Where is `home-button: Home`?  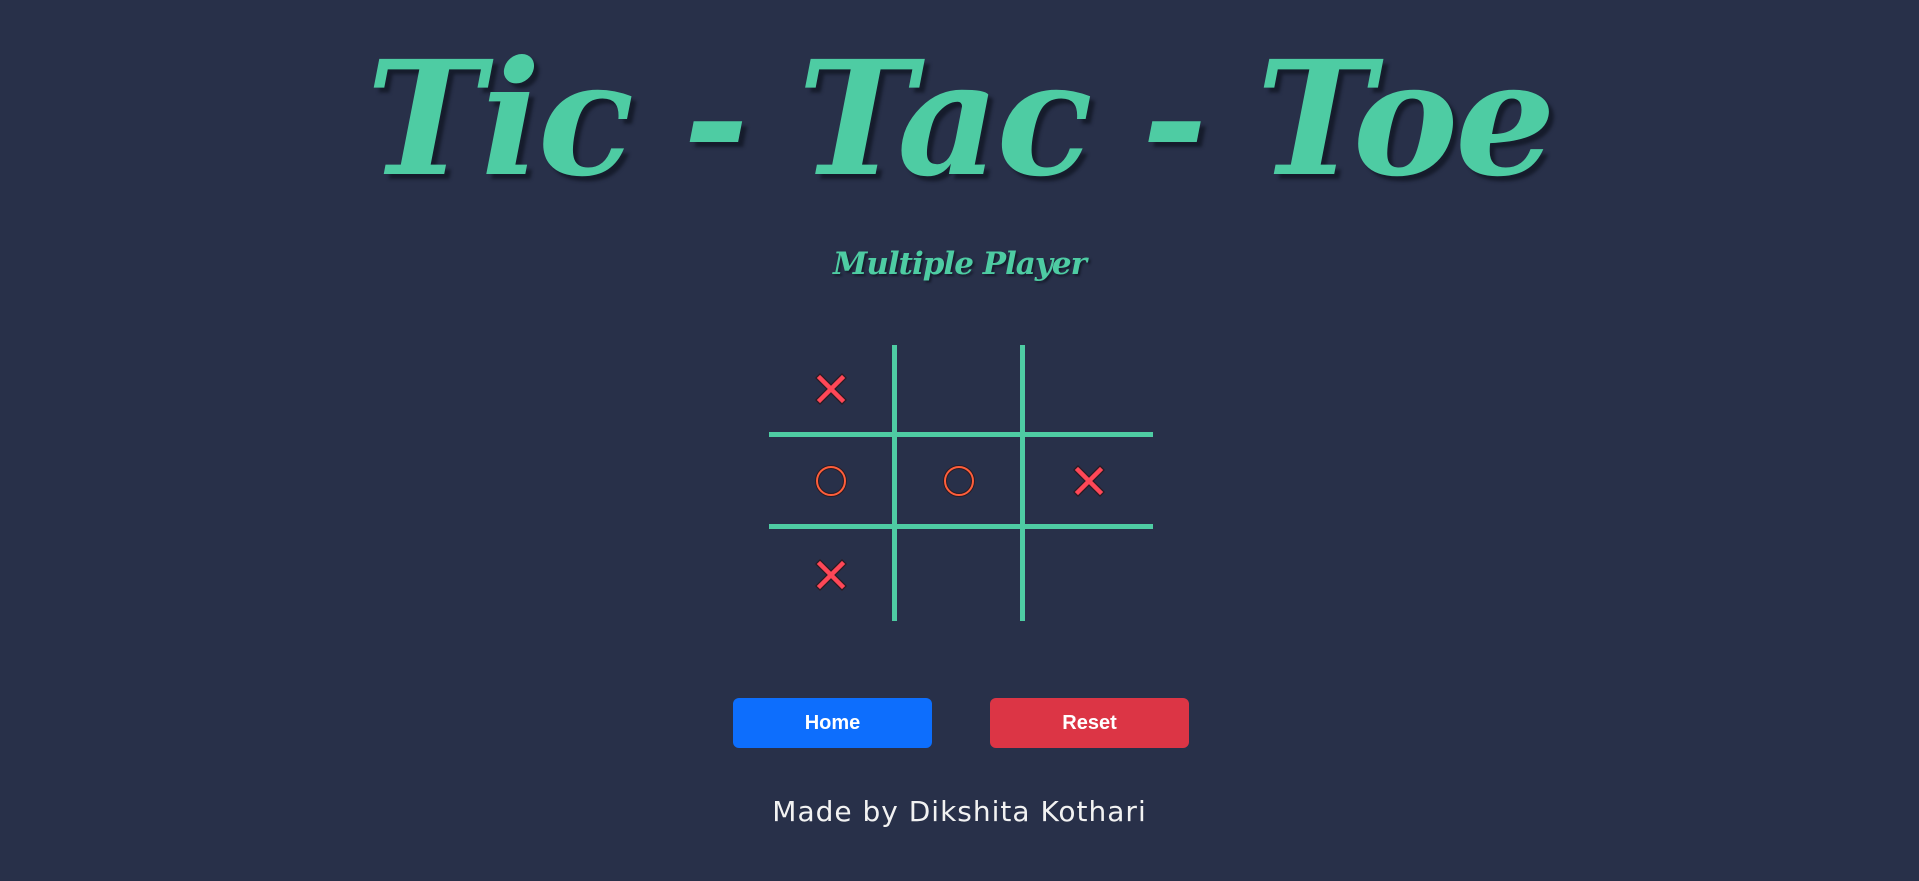
home-button: Home is located at coordinates (832, 723).